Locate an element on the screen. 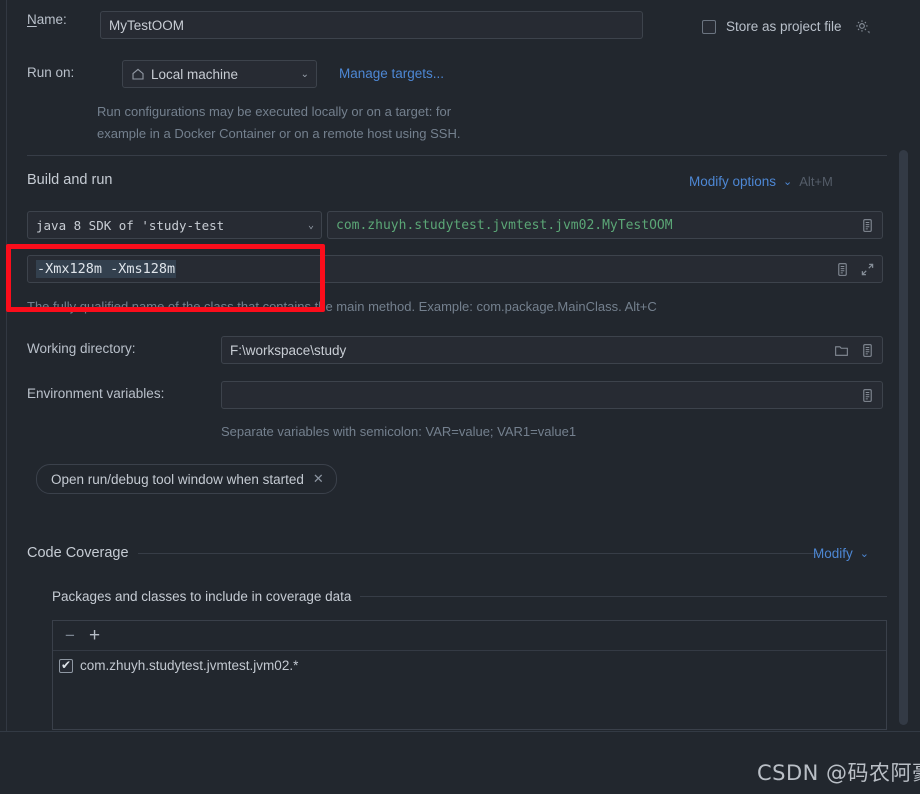  code-coverage-title: Code Coverage is located at coordinates (78, 553).